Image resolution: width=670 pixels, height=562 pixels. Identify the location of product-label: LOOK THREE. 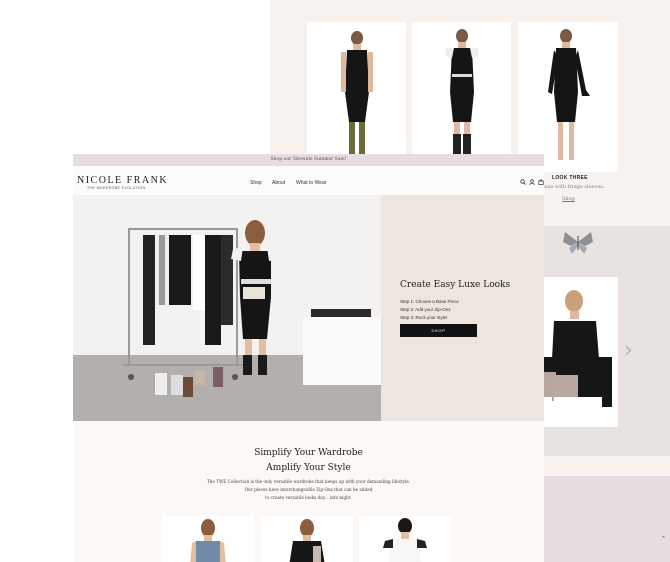
(570, 178).